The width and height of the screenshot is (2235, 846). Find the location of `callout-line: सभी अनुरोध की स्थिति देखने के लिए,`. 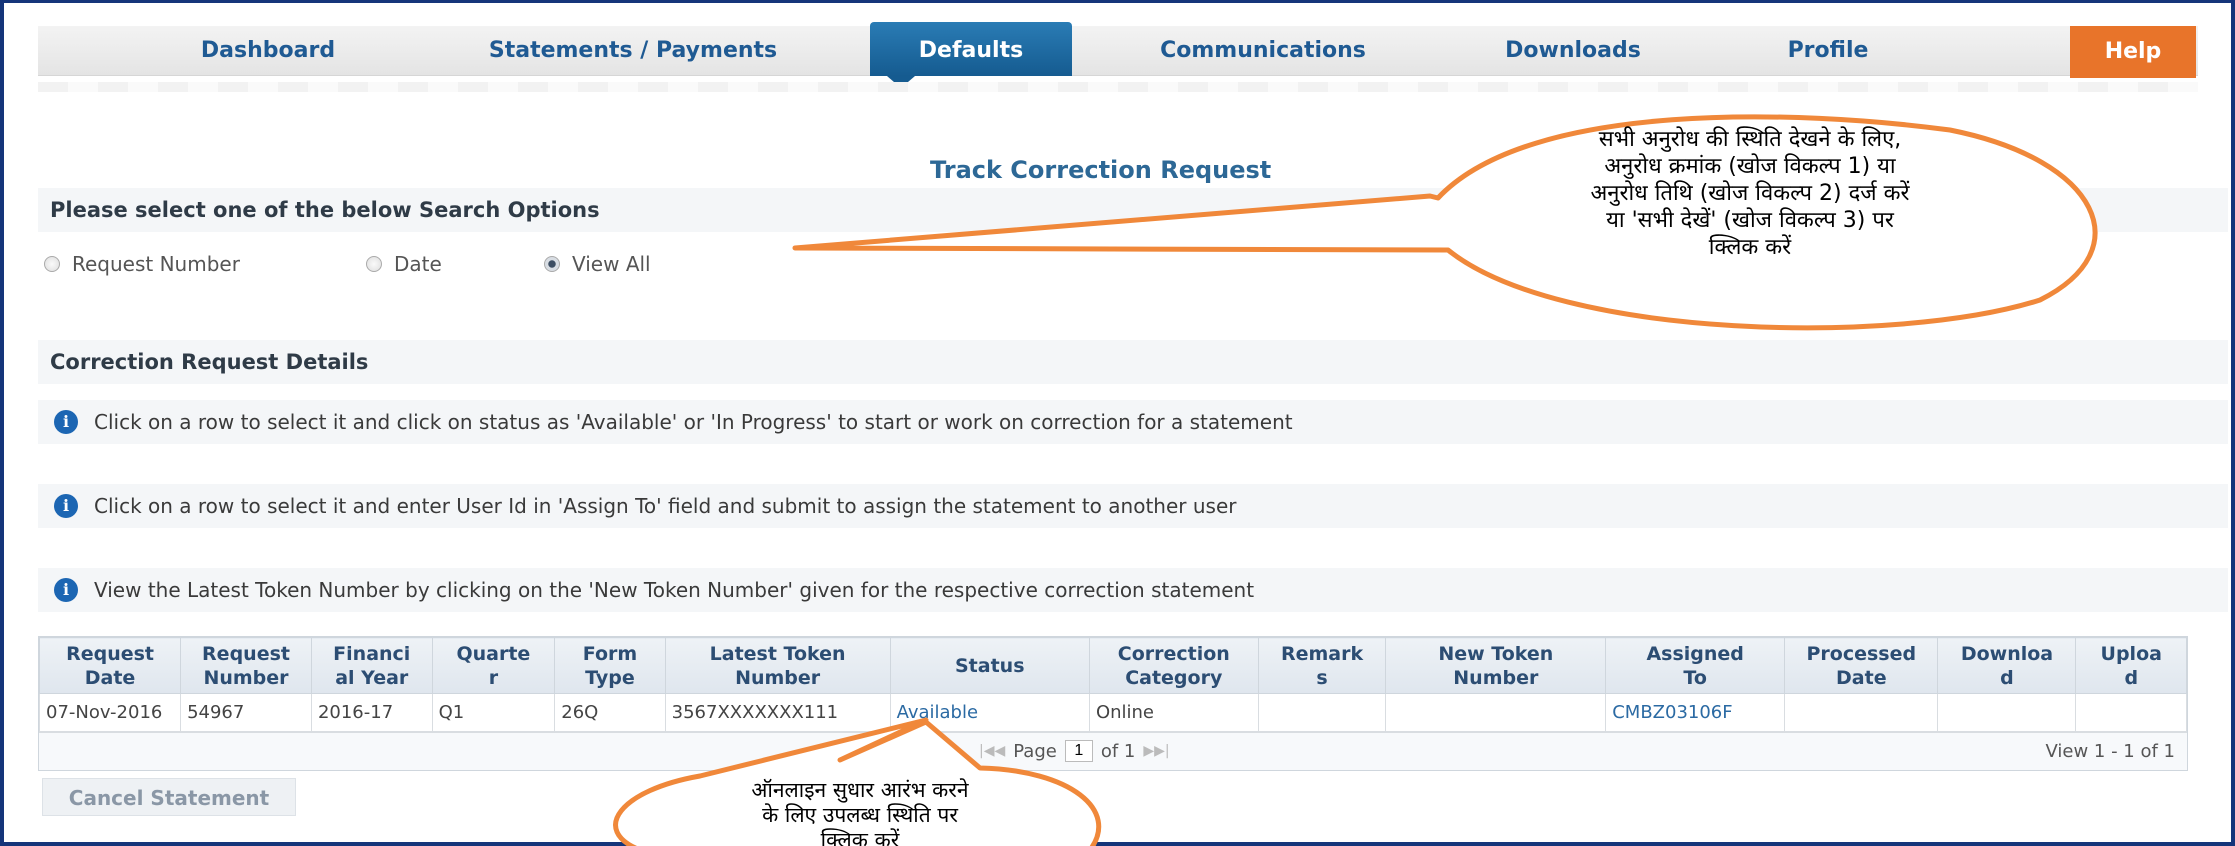

callout-line: सभी अनुरोध की स्थिति देखने के लिए, is located at coordinates (1750, 139).